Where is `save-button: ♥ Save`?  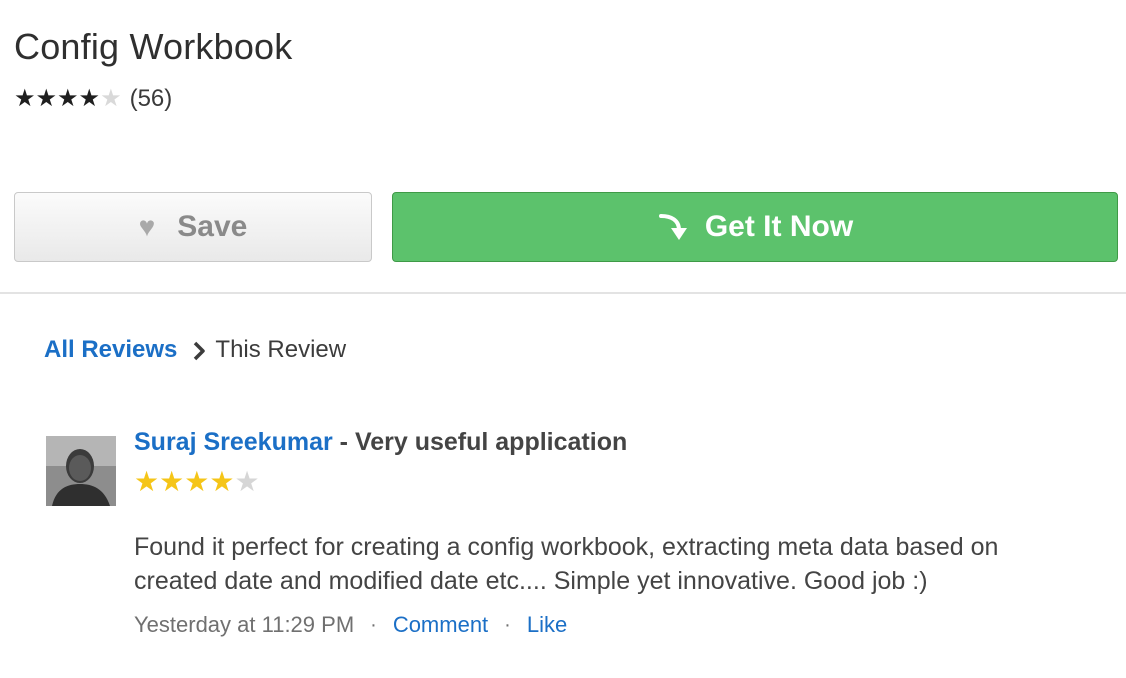
save-button: ♥ Save is located at coordinates (193, 227).